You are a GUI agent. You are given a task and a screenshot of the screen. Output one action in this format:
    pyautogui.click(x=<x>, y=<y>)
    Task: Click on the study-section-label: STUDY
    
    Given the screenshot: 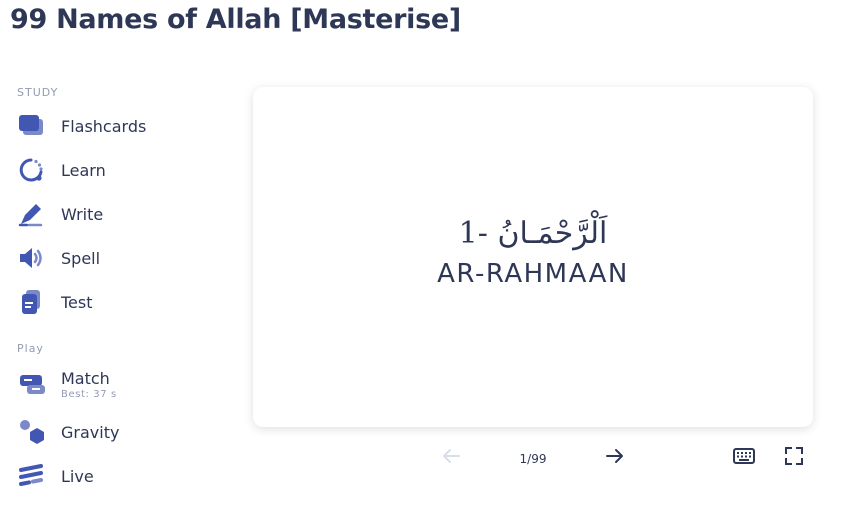 What is the action you would take?
    pyautogui.click(x=38, y=92)
    